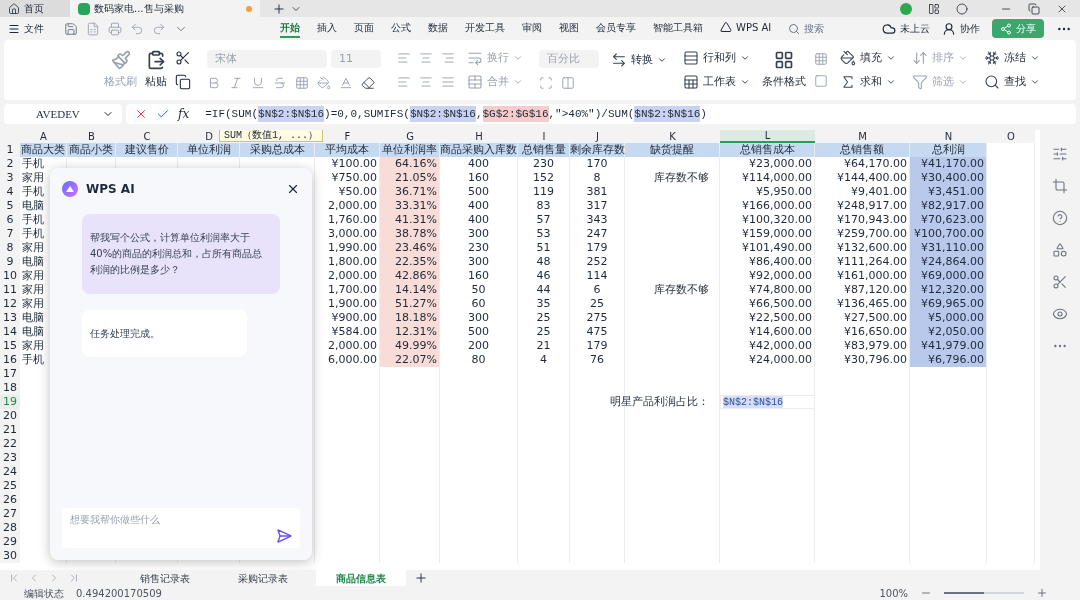 The image size is (1080, 600). What do you see at coordinates (961, 28) in the screenshot?
I see `collaborate-button: 协作` at bounding box center [961, 28].